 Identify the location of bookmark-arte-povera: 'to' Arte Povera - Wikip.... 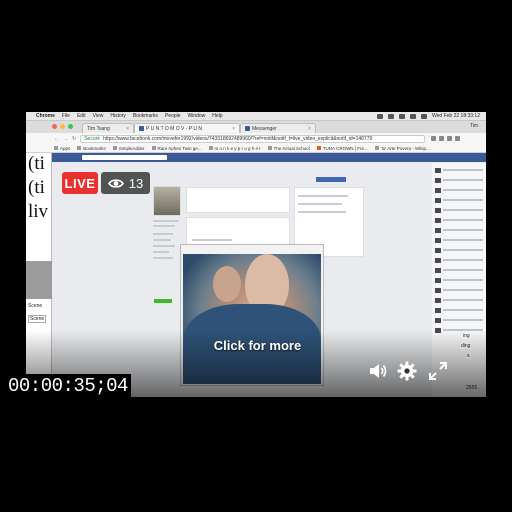
(402, 148).